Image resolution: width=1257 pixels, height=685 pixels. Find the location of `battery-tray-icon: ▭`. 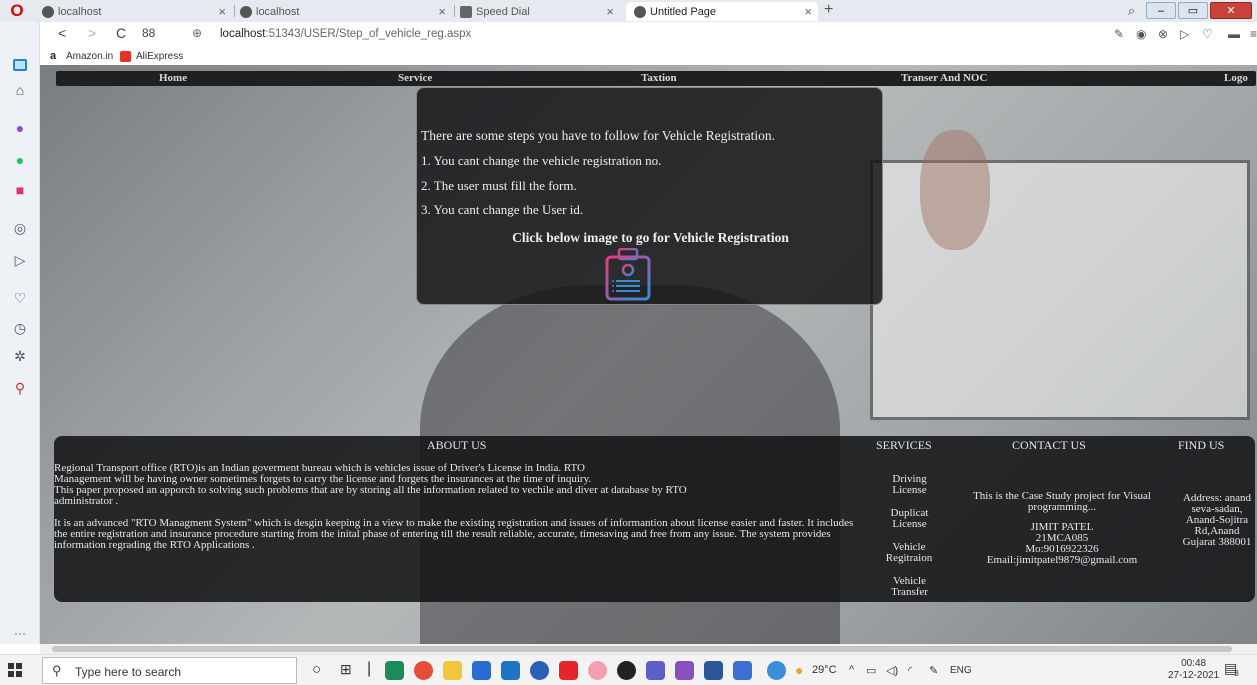

battery-tray-icon: ▭ is located at coordinates (871, 670).